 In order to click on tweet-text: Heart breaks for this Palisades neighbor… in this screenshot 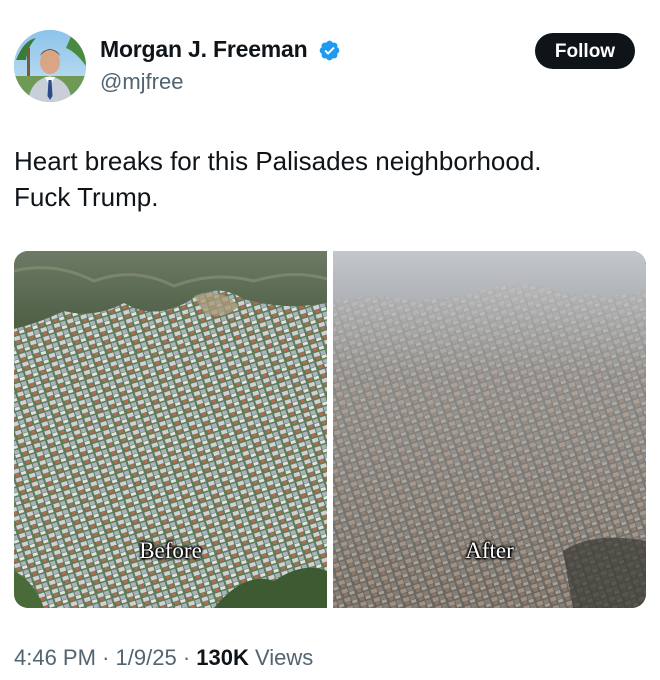, I will do `click(324, 179)`.